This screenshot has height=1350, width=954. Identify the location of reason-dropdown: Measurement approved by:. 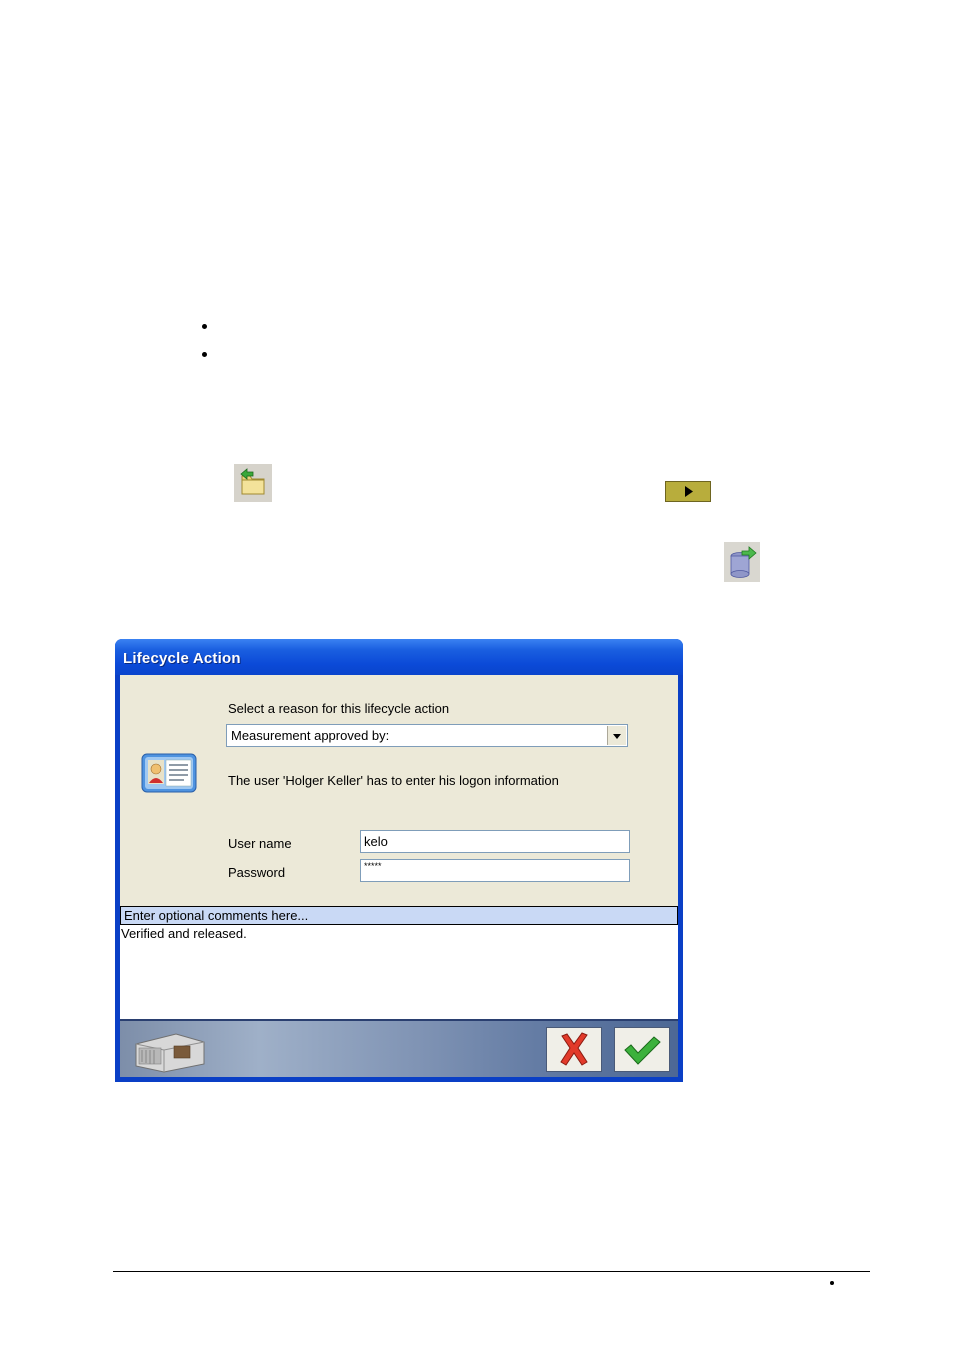
(427, 735).